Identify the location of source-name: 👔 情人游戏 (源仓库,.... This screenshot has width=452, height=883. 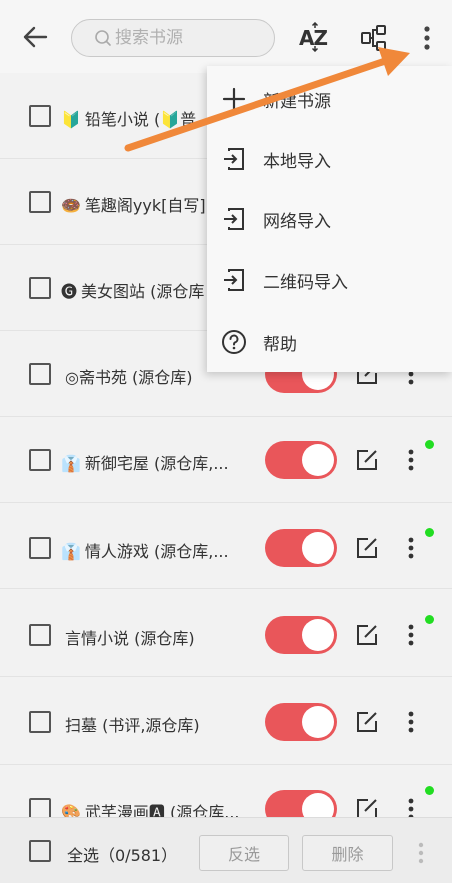
(145, 550).